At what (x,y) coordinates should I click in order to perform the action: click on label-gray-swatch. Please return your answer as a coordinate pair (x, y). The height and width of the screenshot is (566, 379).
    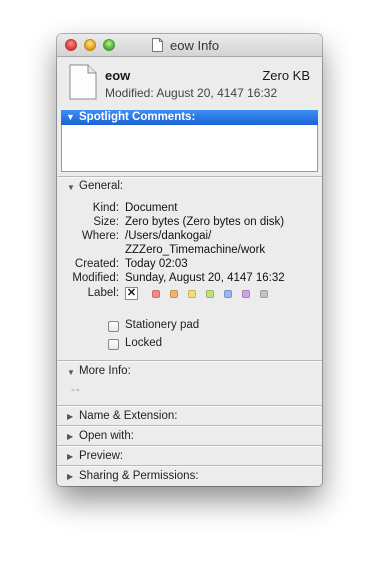
    Looking at the image, I should click on (264, 294).